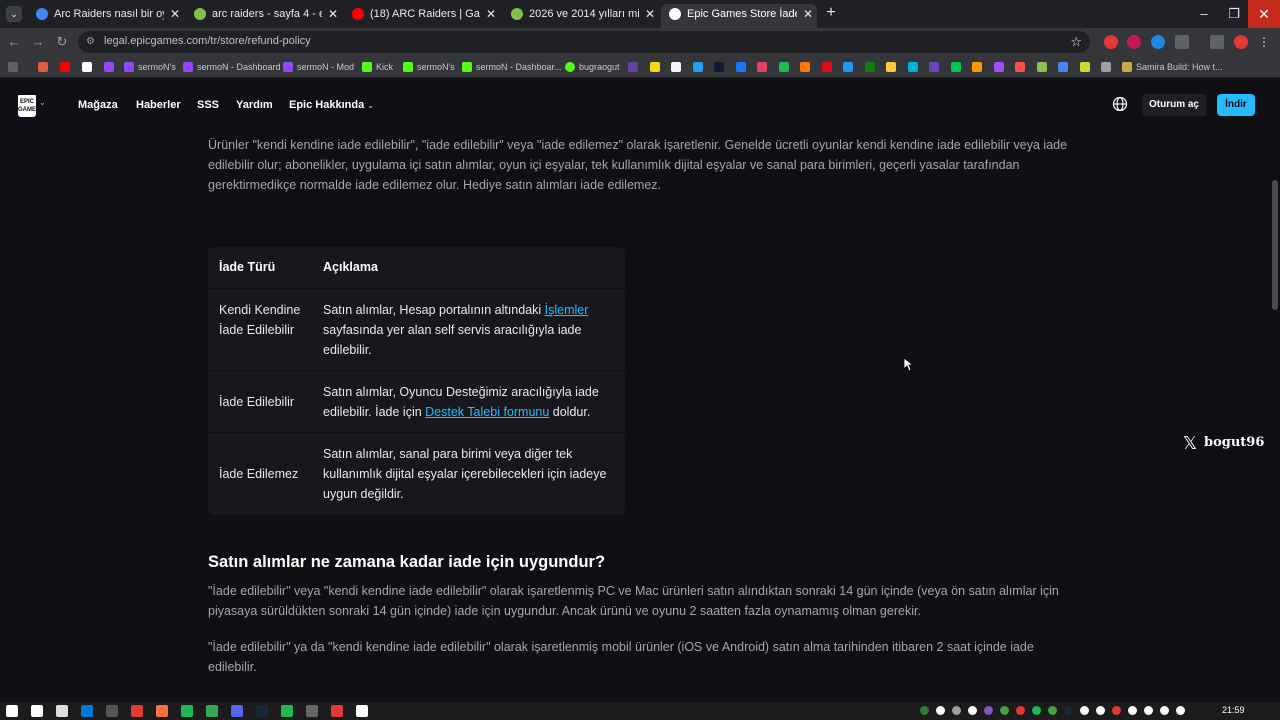  Describe the element at coordinates (1234, 14) in the screenshot. I see `restore-icon: ❐` at that location.